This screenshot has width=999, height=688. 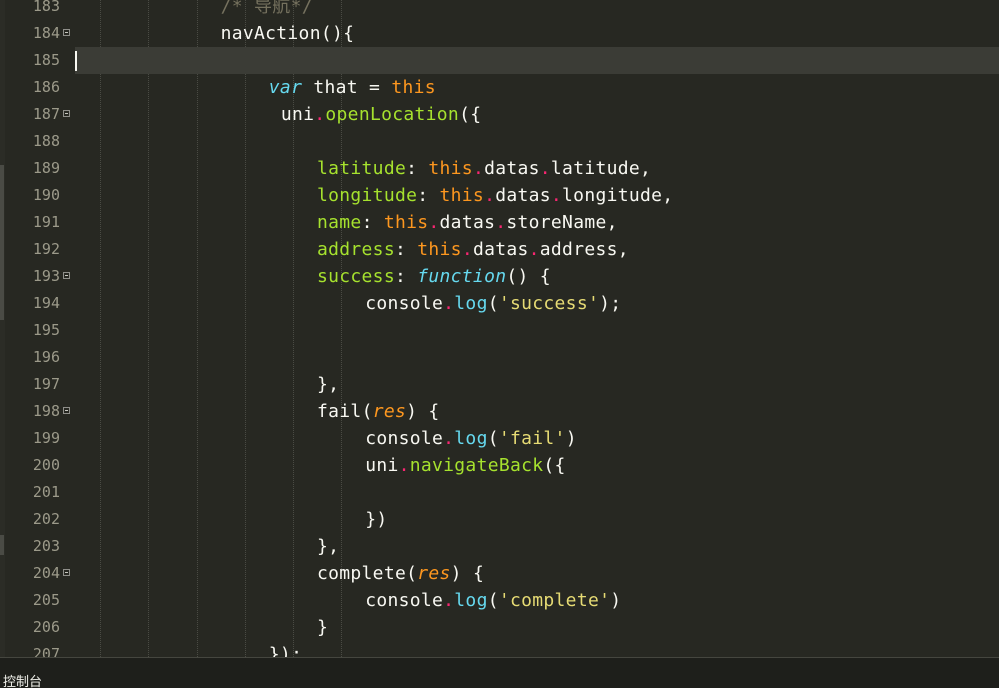 What do you see at coordinates (22, 681) in the screenshot?
I see `tab-console: 控制台` at bounding box center [22, 681].